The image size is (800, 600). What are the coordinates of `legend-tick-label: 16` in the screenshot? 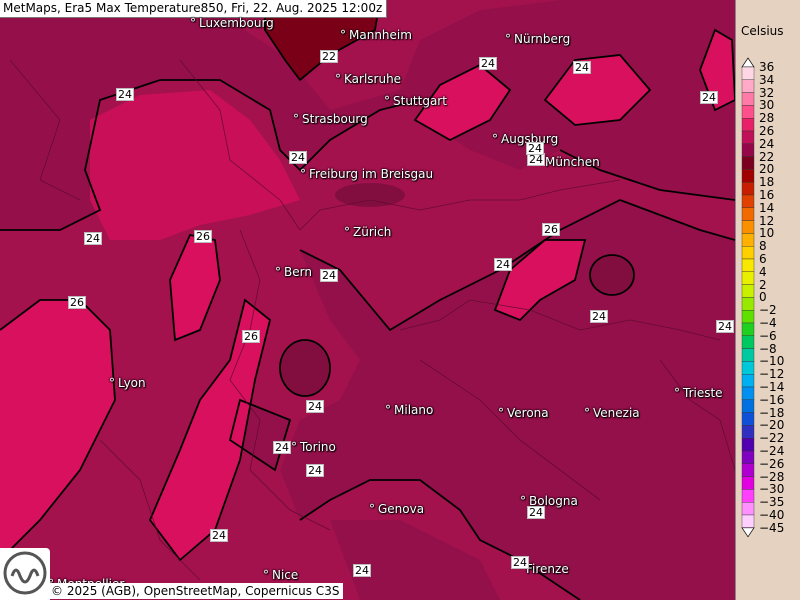 It's located at (767, 195).